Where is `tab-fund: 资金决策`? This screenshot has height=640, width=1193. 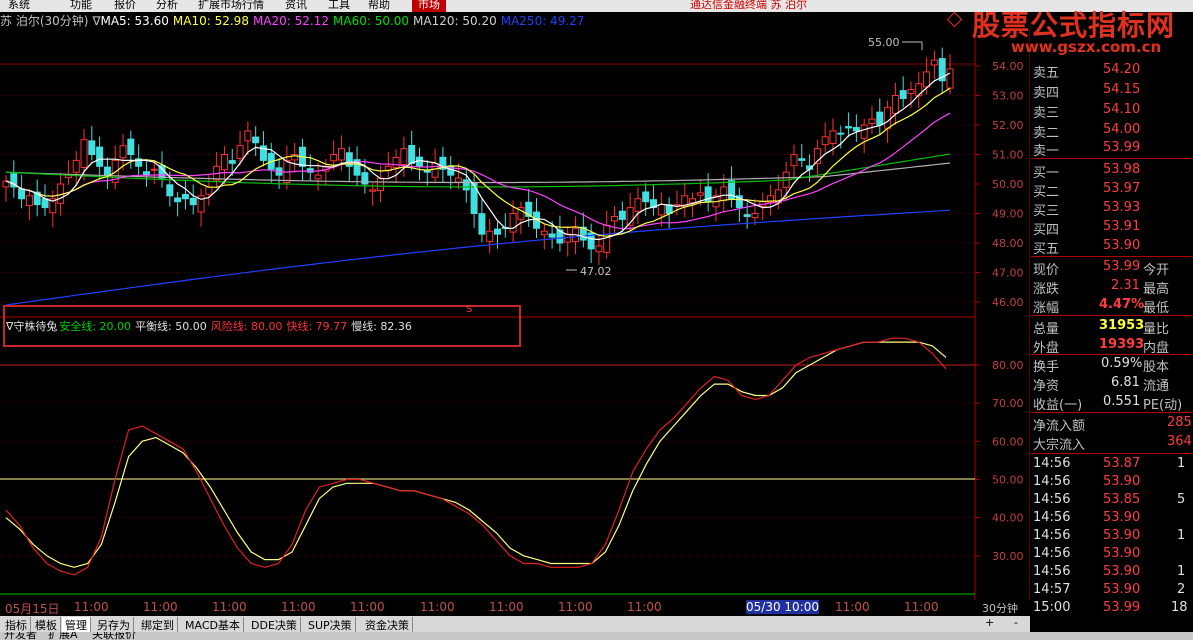 tab-fund: 资金决策 is located at coordinates (387, 625).